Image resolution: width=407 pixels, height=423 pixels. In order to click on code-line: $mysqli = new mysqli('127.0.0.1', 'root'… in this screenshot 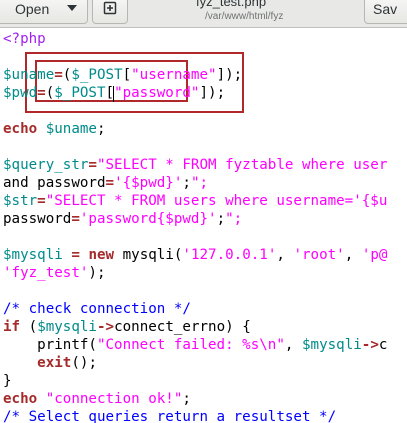, I will do `click(195, 255)`.